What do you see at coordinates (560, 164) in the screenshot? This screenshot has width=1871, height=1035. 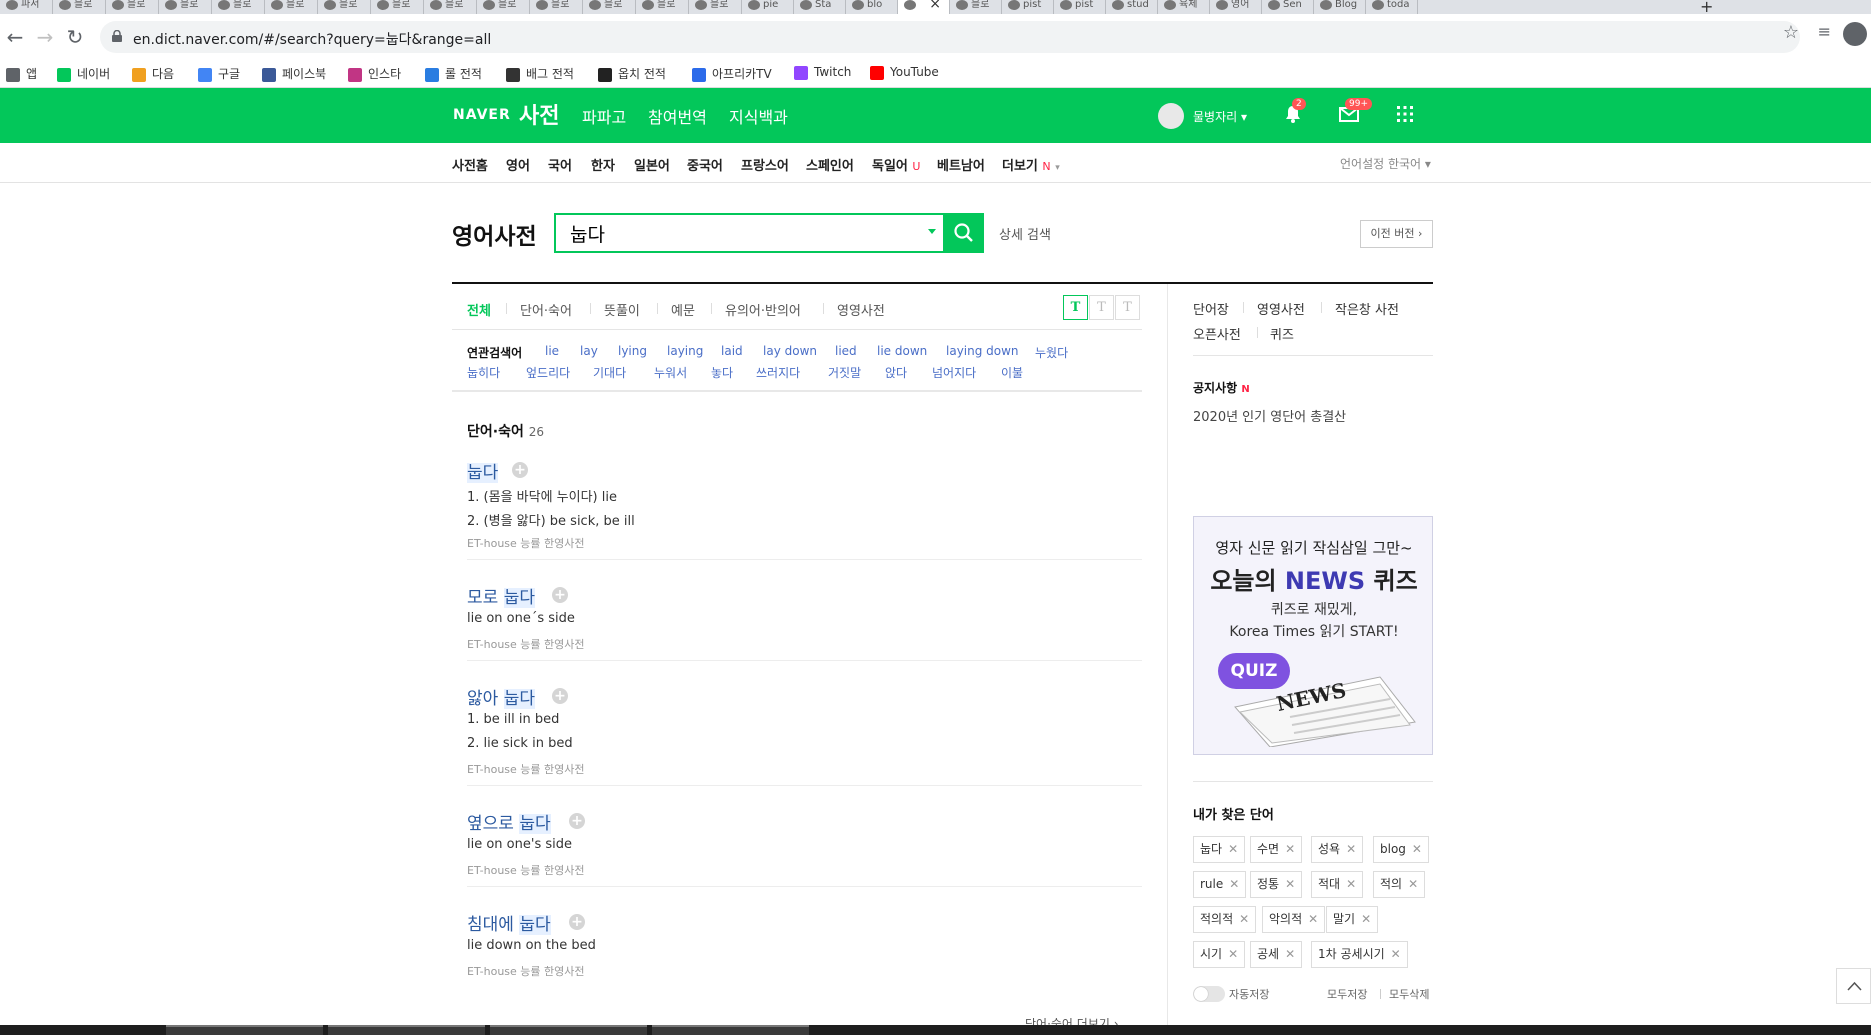 I see `lnb-korean: 국어` at bounding box center [560, 164].